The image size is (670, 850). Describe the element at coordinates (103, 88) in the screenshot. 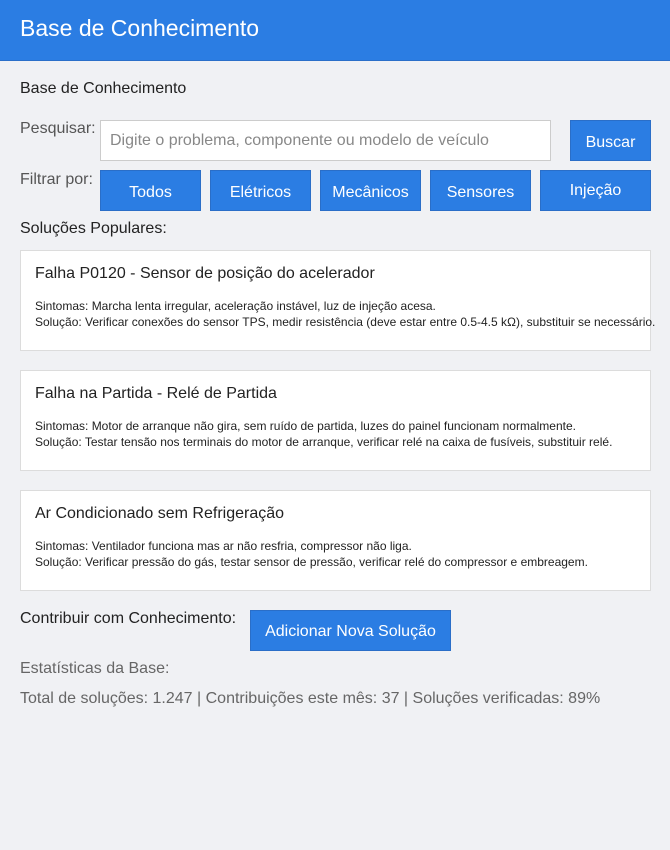

I see `section-title: Base de Conhecimento` at that location.